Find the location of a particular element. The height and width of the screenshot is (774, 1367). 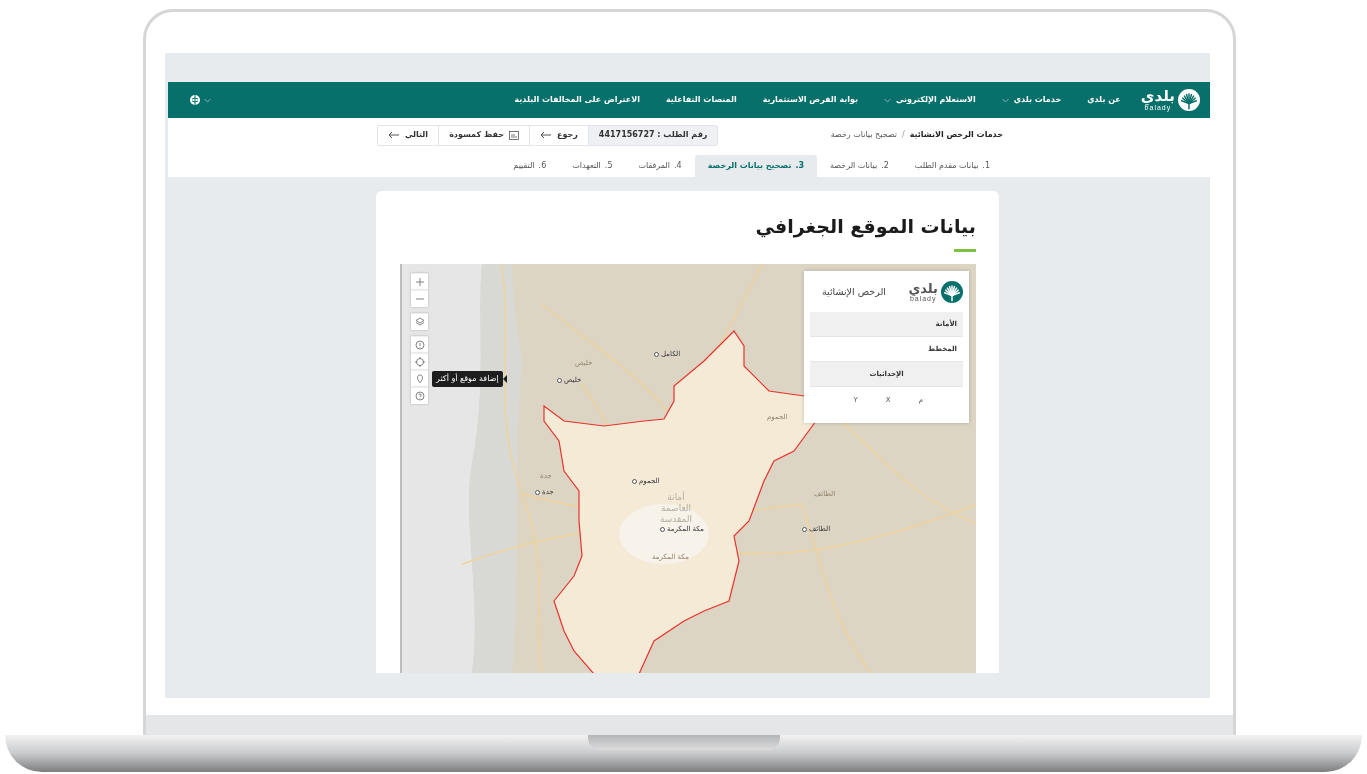

breadcrumb-current: تصحيح بيانات رخصة is located at coordinates (863, 135).